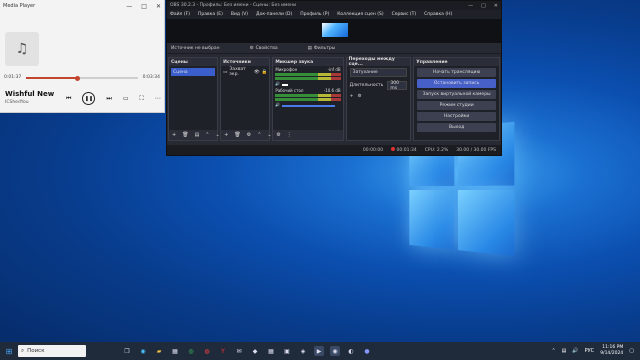 This screenshot has width=640, height=360. I want to click on properties-button: ⚙ Свойства, so click(264, 48).